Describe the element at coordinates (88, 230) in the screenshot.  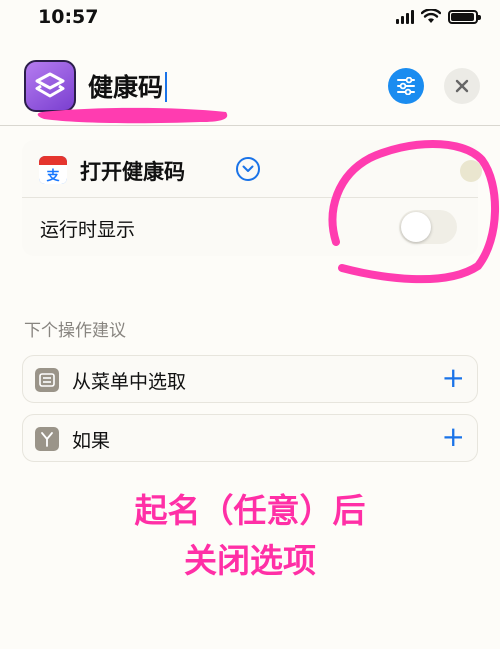
I see `show-when-run-label: 运行时显示` at that location.